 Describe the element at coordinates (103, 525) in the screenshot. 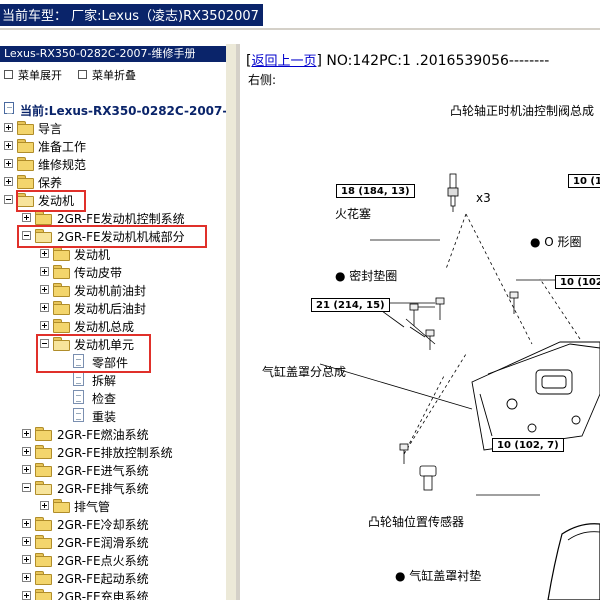

I see `tree-item-label: 2GR-FE冷却系统` at that location.